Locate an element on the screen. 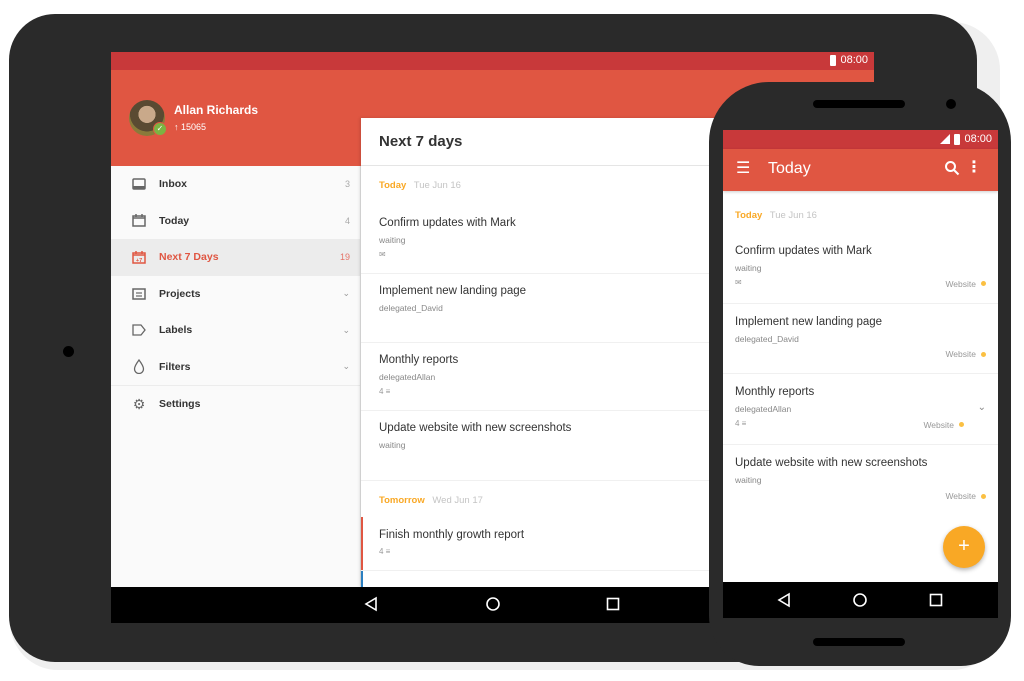 The width and height of the screenshot is (1024, 681). calendar-plus-icon: +7 is located at coordinates (139, 257).